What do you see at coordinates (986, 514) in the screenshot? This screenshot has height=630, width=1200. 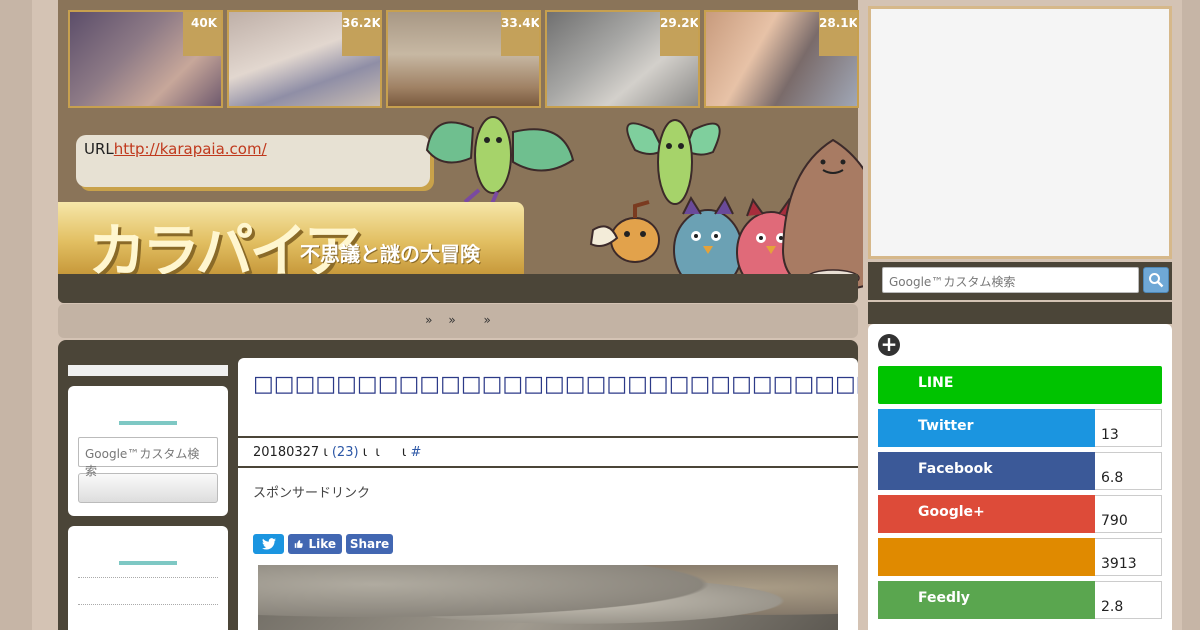 I see `googleplus-share-label: Google+` at bounding box center [986, 514].